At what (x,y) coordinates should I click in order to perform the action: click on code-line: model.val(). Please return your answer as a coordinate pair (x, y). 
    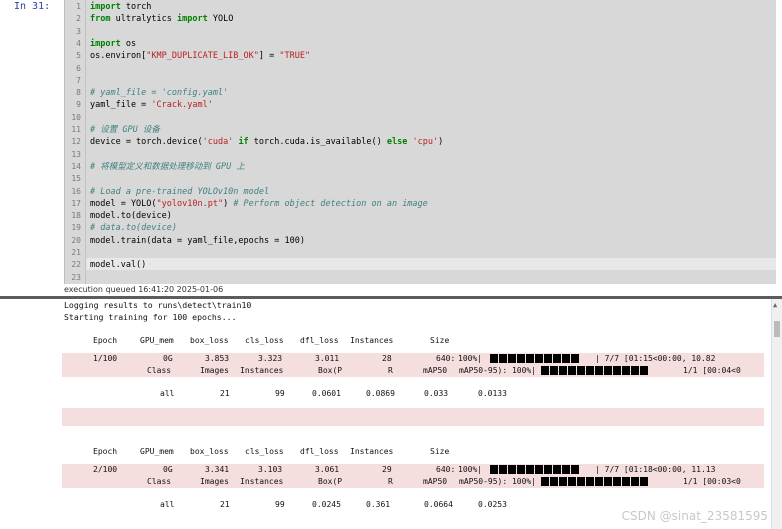
    Looking at the image, I should click on (118, 265).